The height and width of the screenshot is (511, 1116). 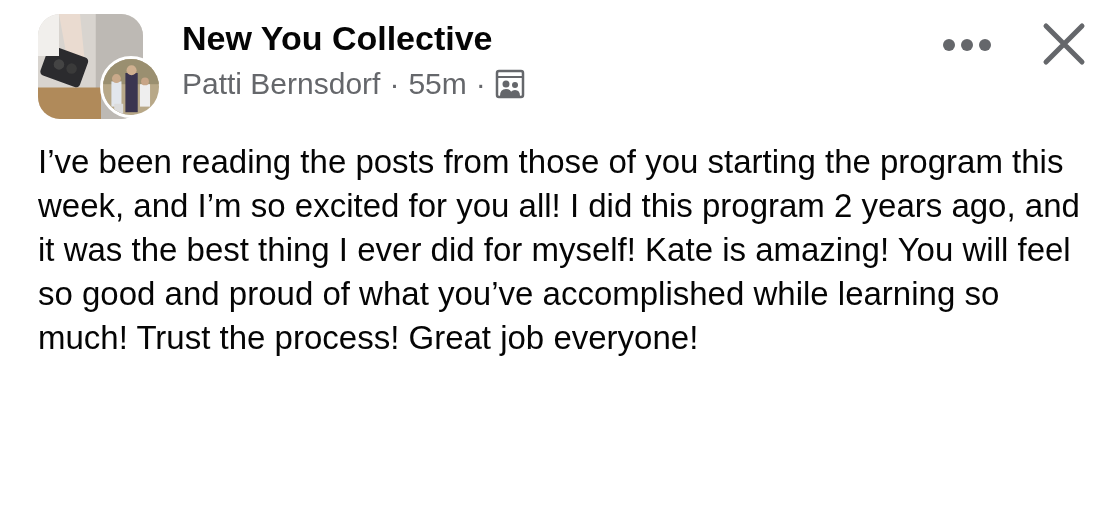 I want to click on group-name: New You Collective, so click(x=562, y=38).